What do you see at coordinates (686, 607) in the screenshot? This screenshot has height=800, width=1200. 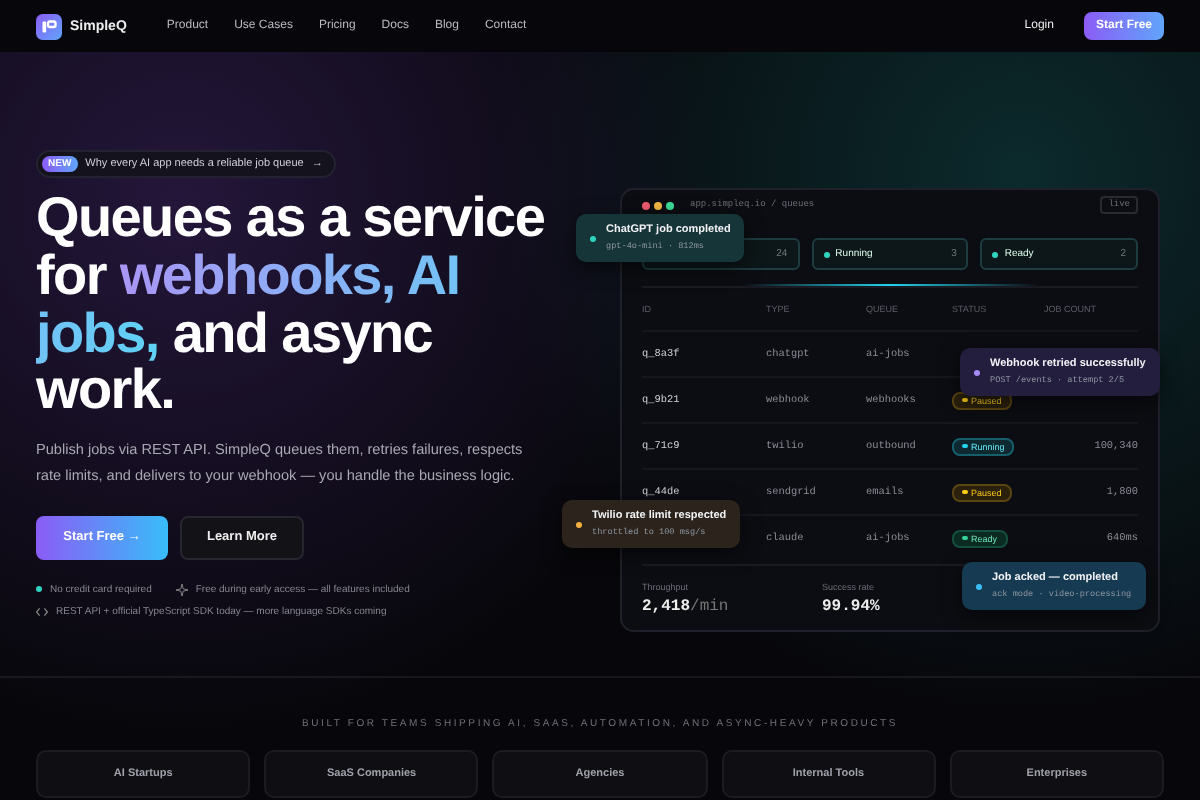 I see `metric-value: 2,418/min` at bounding box center [686, 607].